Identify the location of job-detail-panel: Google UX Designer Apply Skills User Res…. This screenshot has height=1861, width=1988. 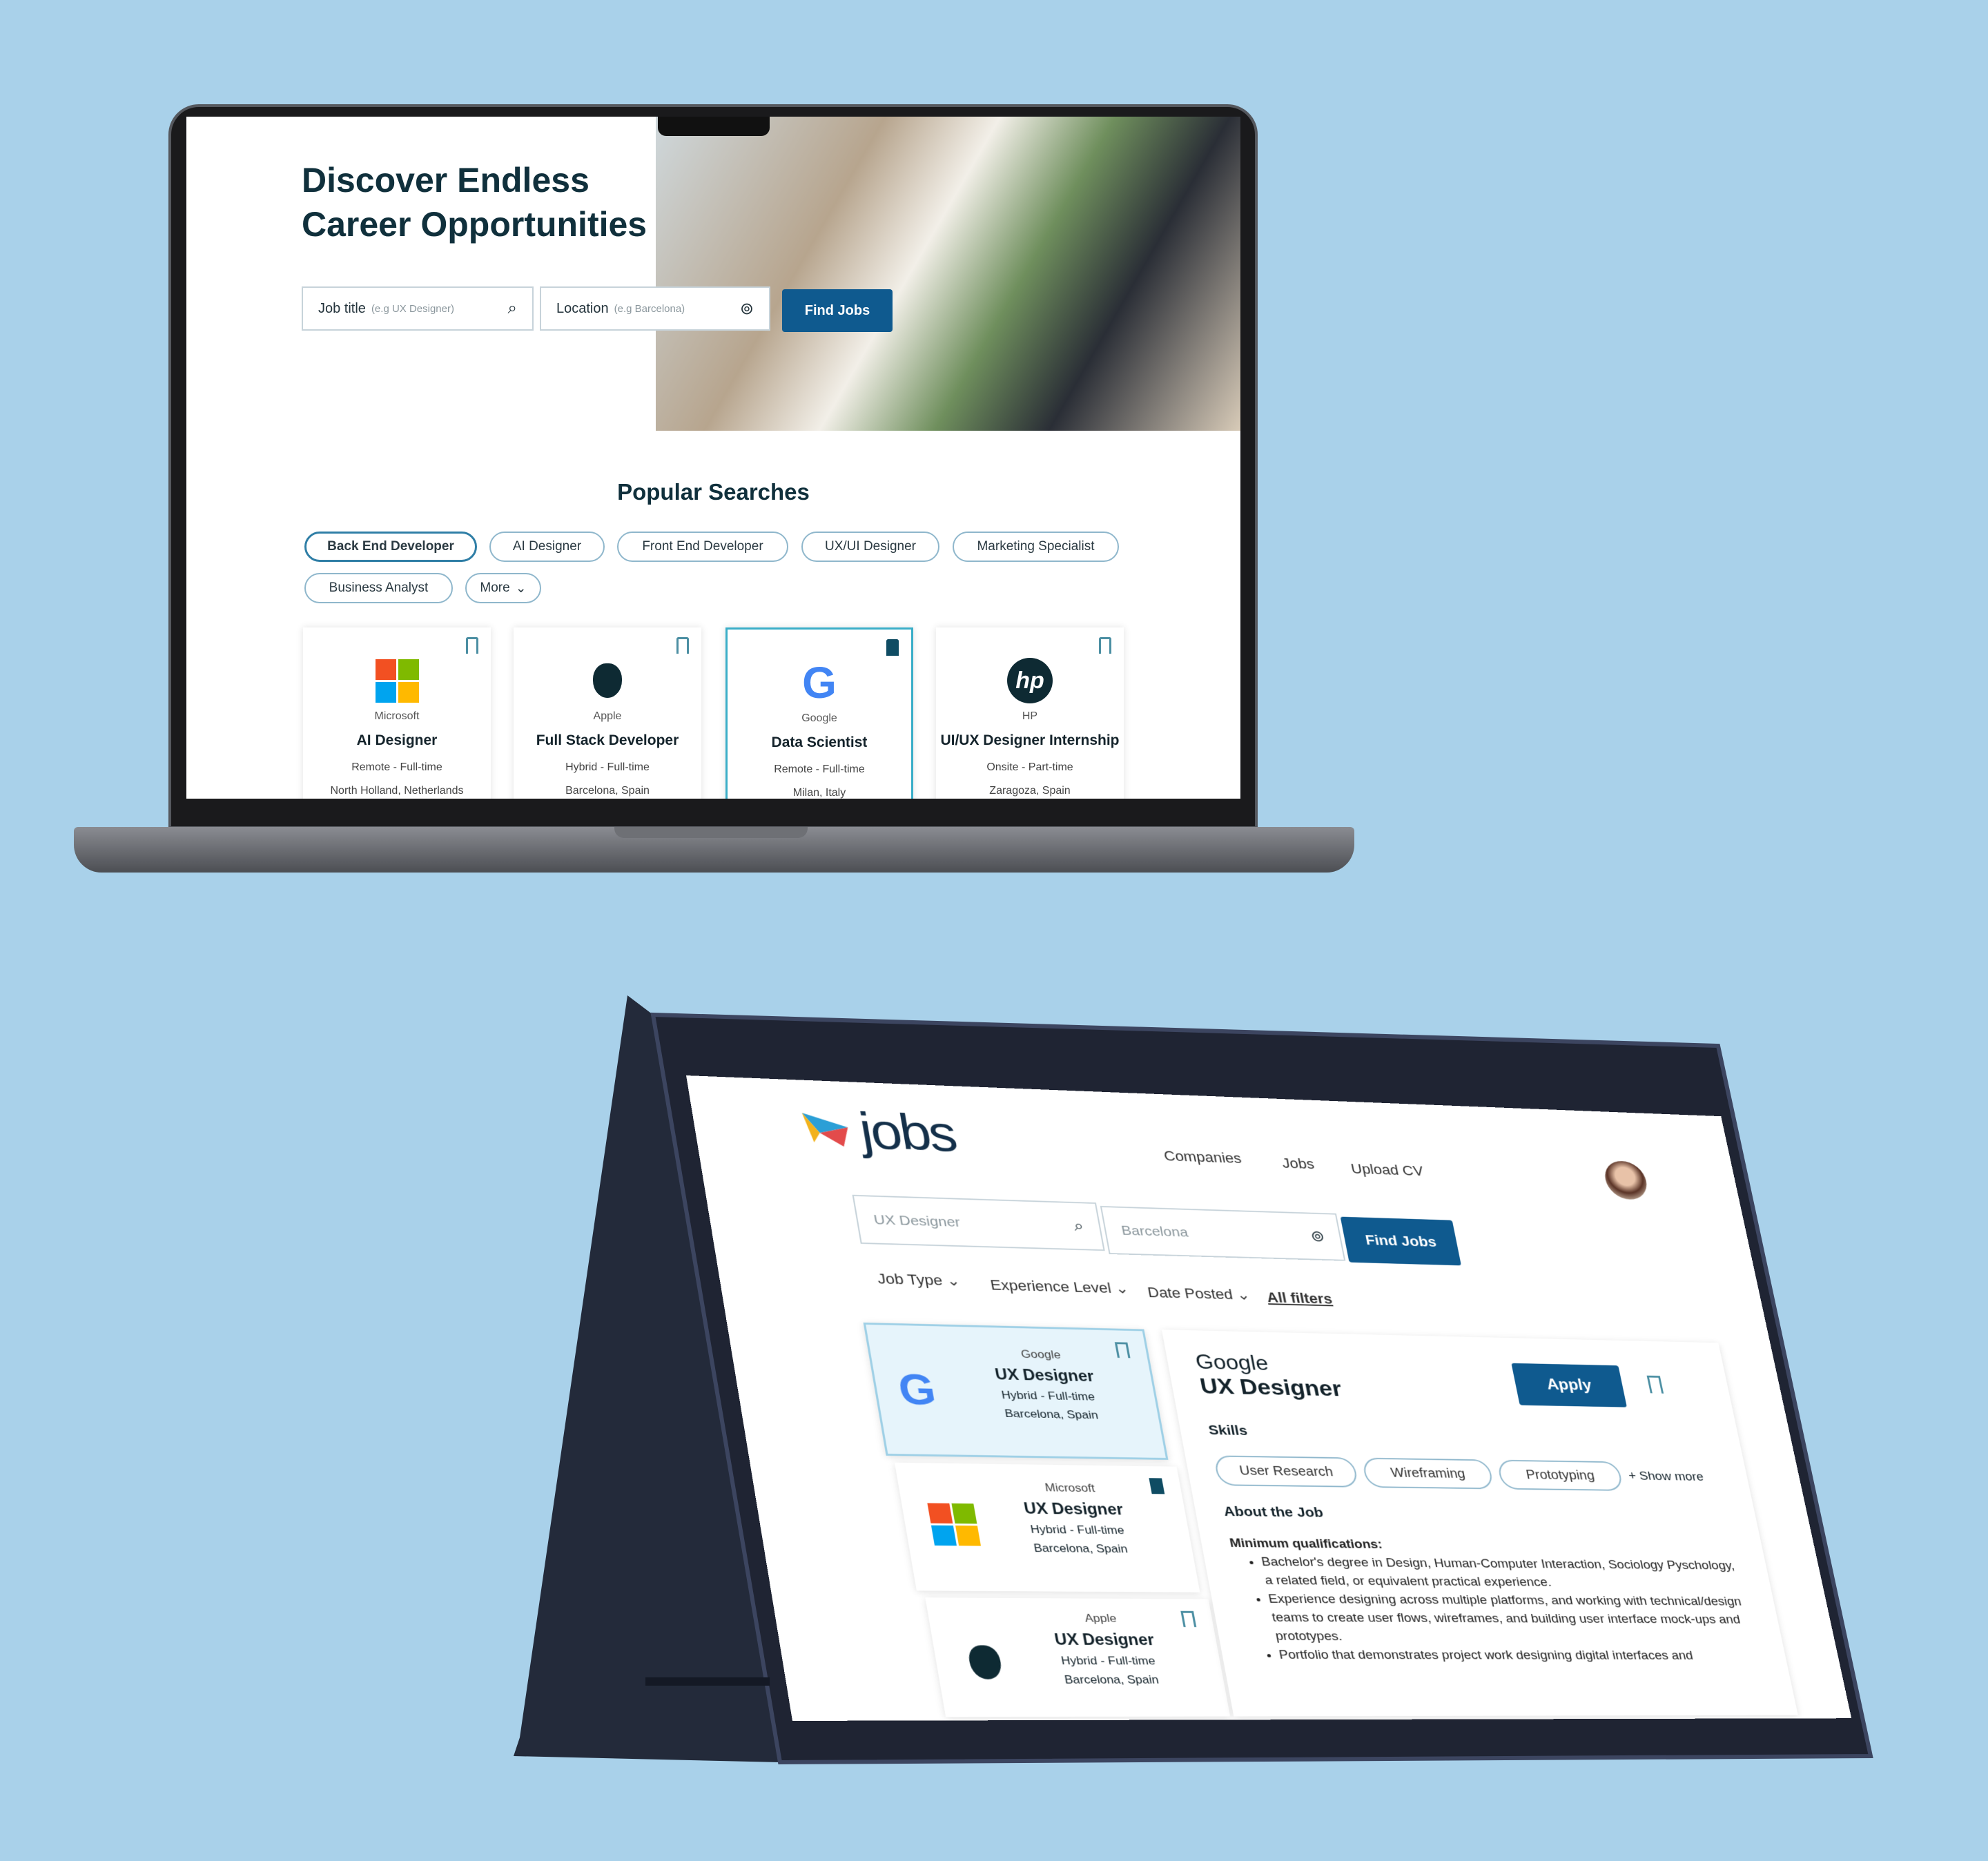
(1479, 1523).